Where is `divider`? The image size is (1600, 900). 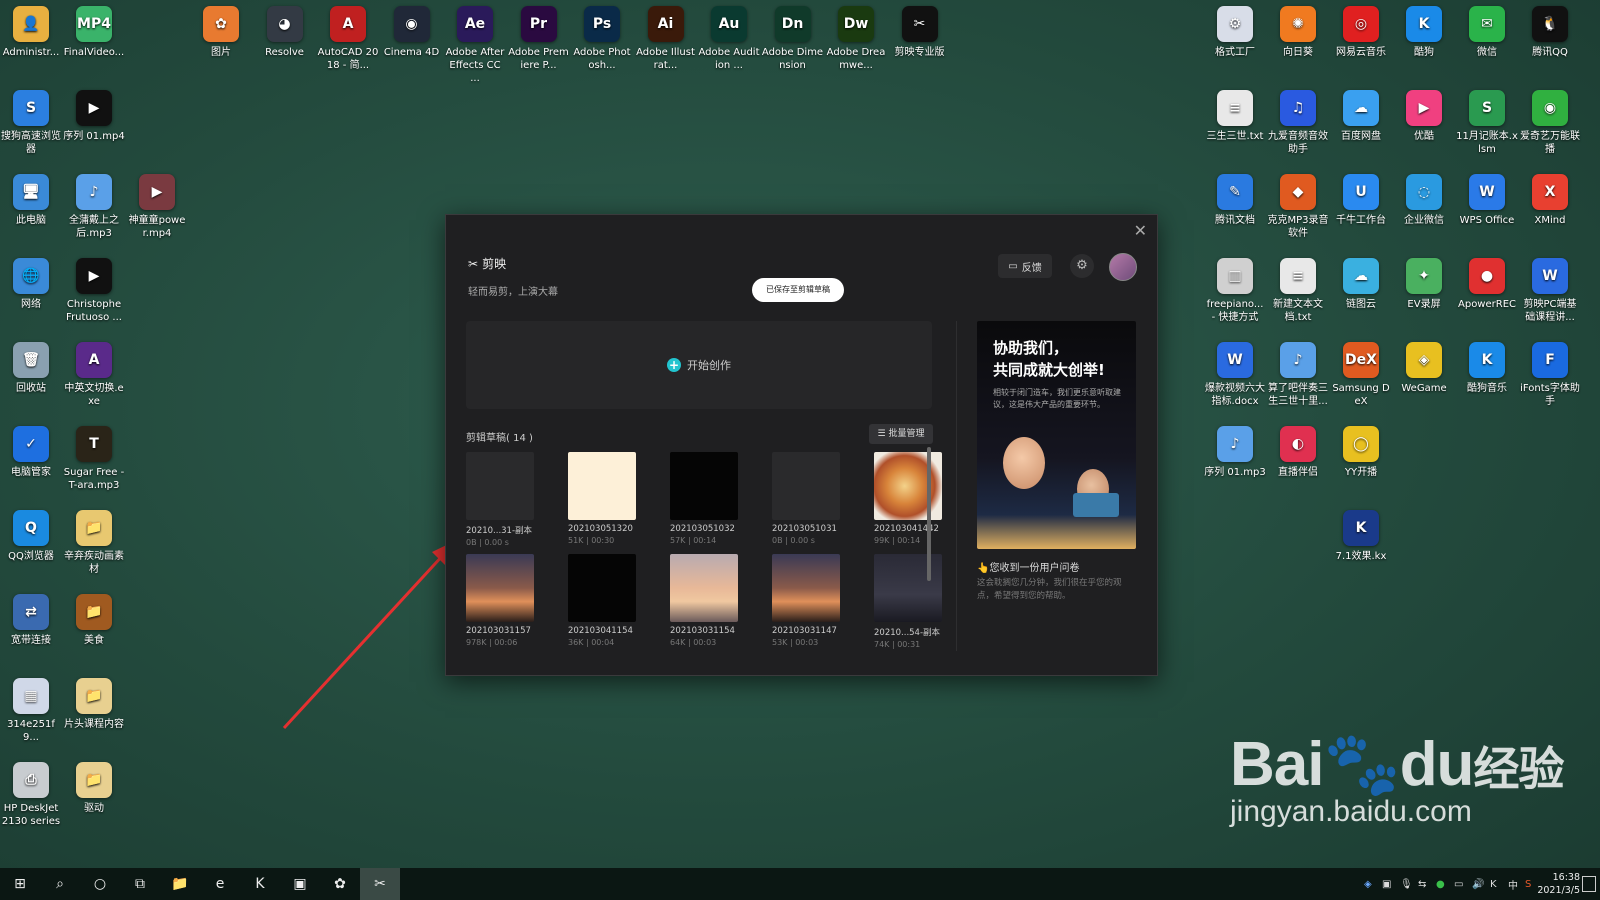 divider is located at coordinates (956, 486).